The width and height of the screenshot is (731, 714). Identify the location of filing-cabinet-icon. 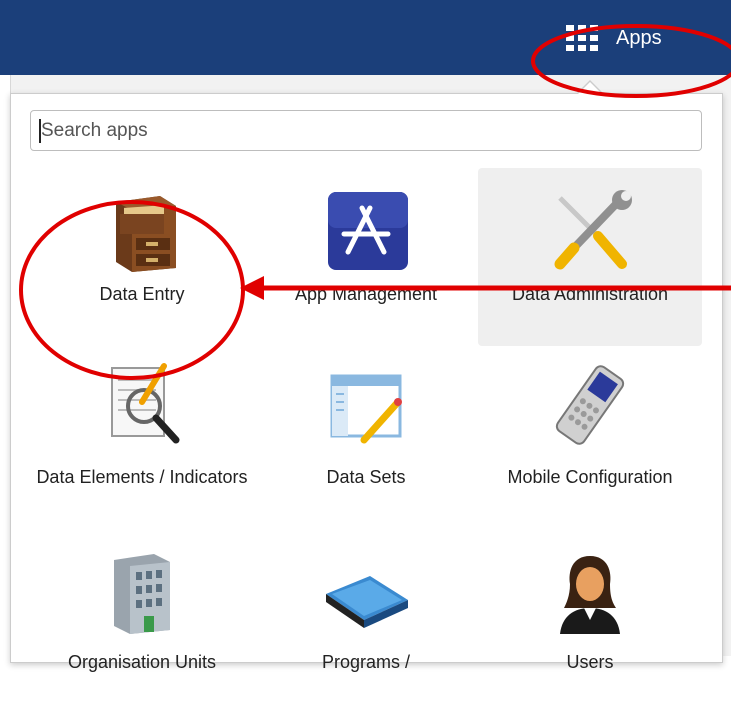
(146, 234).